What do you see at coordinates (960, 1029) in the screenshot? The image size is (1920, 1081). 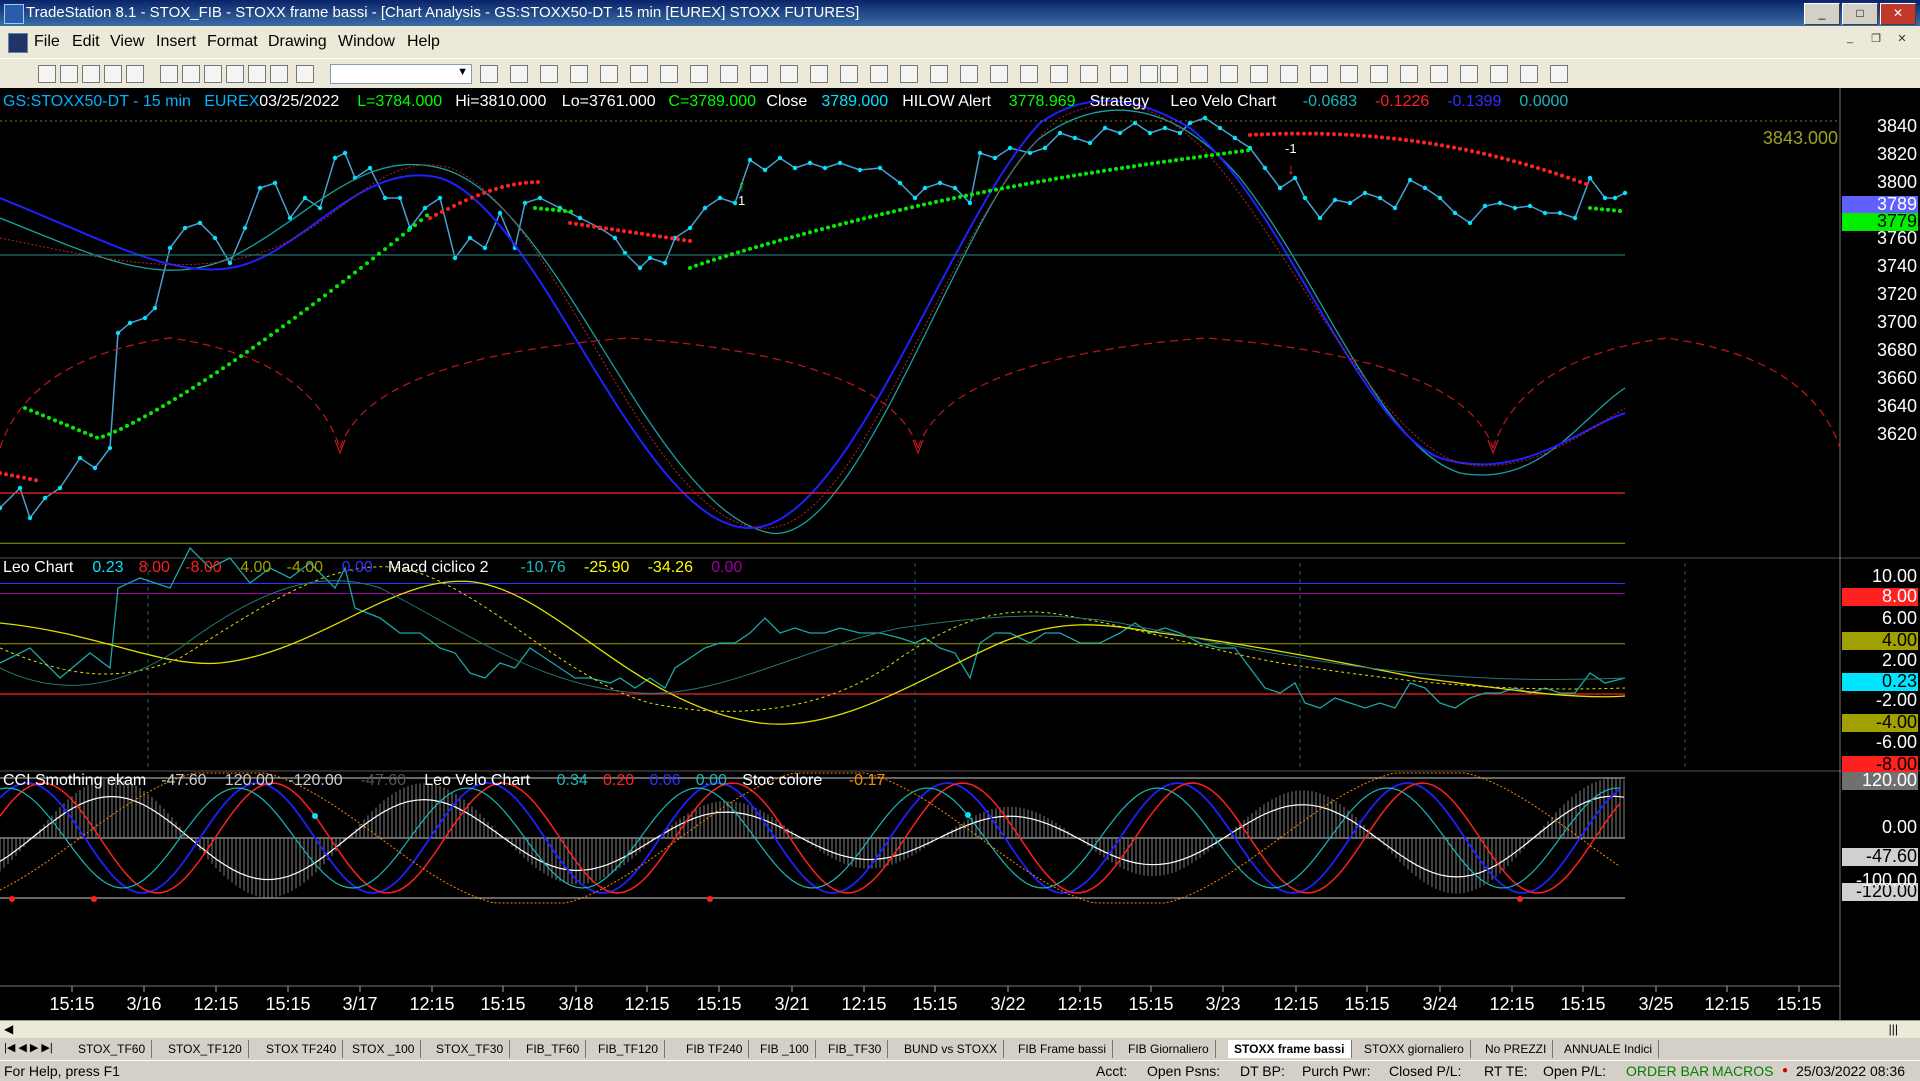 I see `horizontal-scrollbar: ◀ |||` at bounding box center [960, 1029].